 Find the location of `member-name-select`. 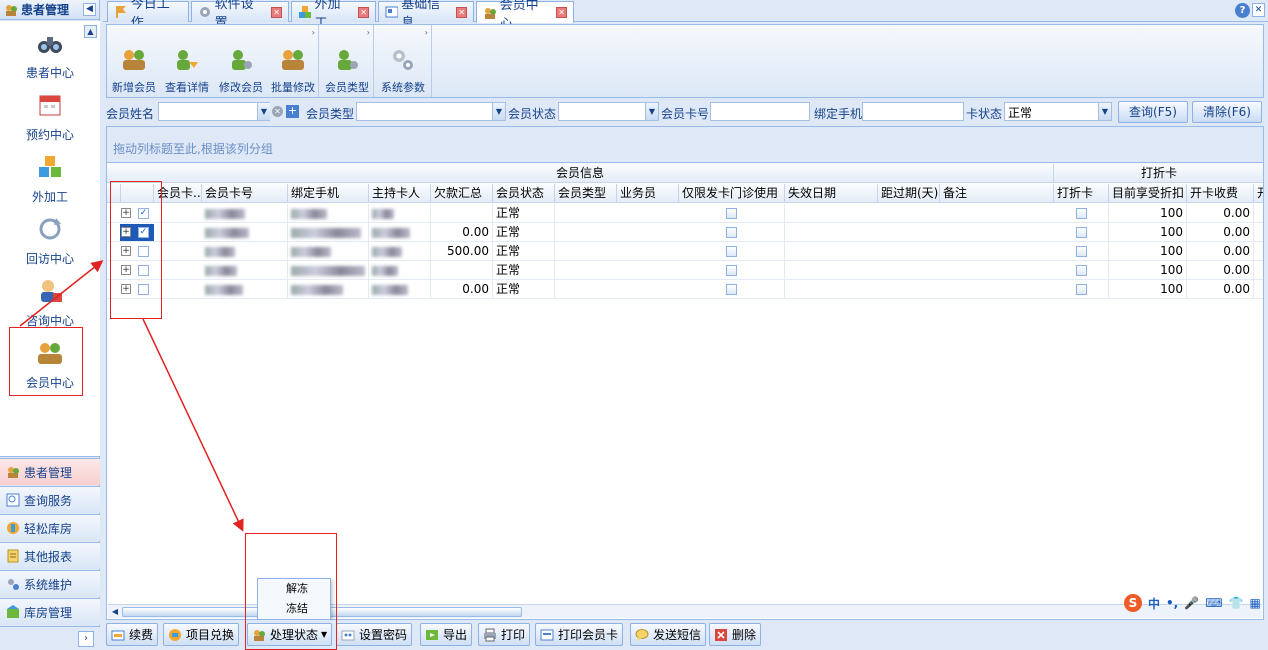

member-name-select is located at coordinates (214, 111).